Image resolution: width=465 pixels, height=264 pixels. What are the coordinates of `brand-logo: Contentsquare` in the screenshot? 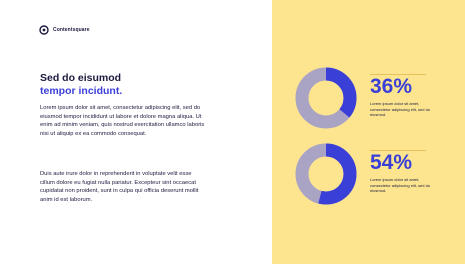 It's located at (64, 30).